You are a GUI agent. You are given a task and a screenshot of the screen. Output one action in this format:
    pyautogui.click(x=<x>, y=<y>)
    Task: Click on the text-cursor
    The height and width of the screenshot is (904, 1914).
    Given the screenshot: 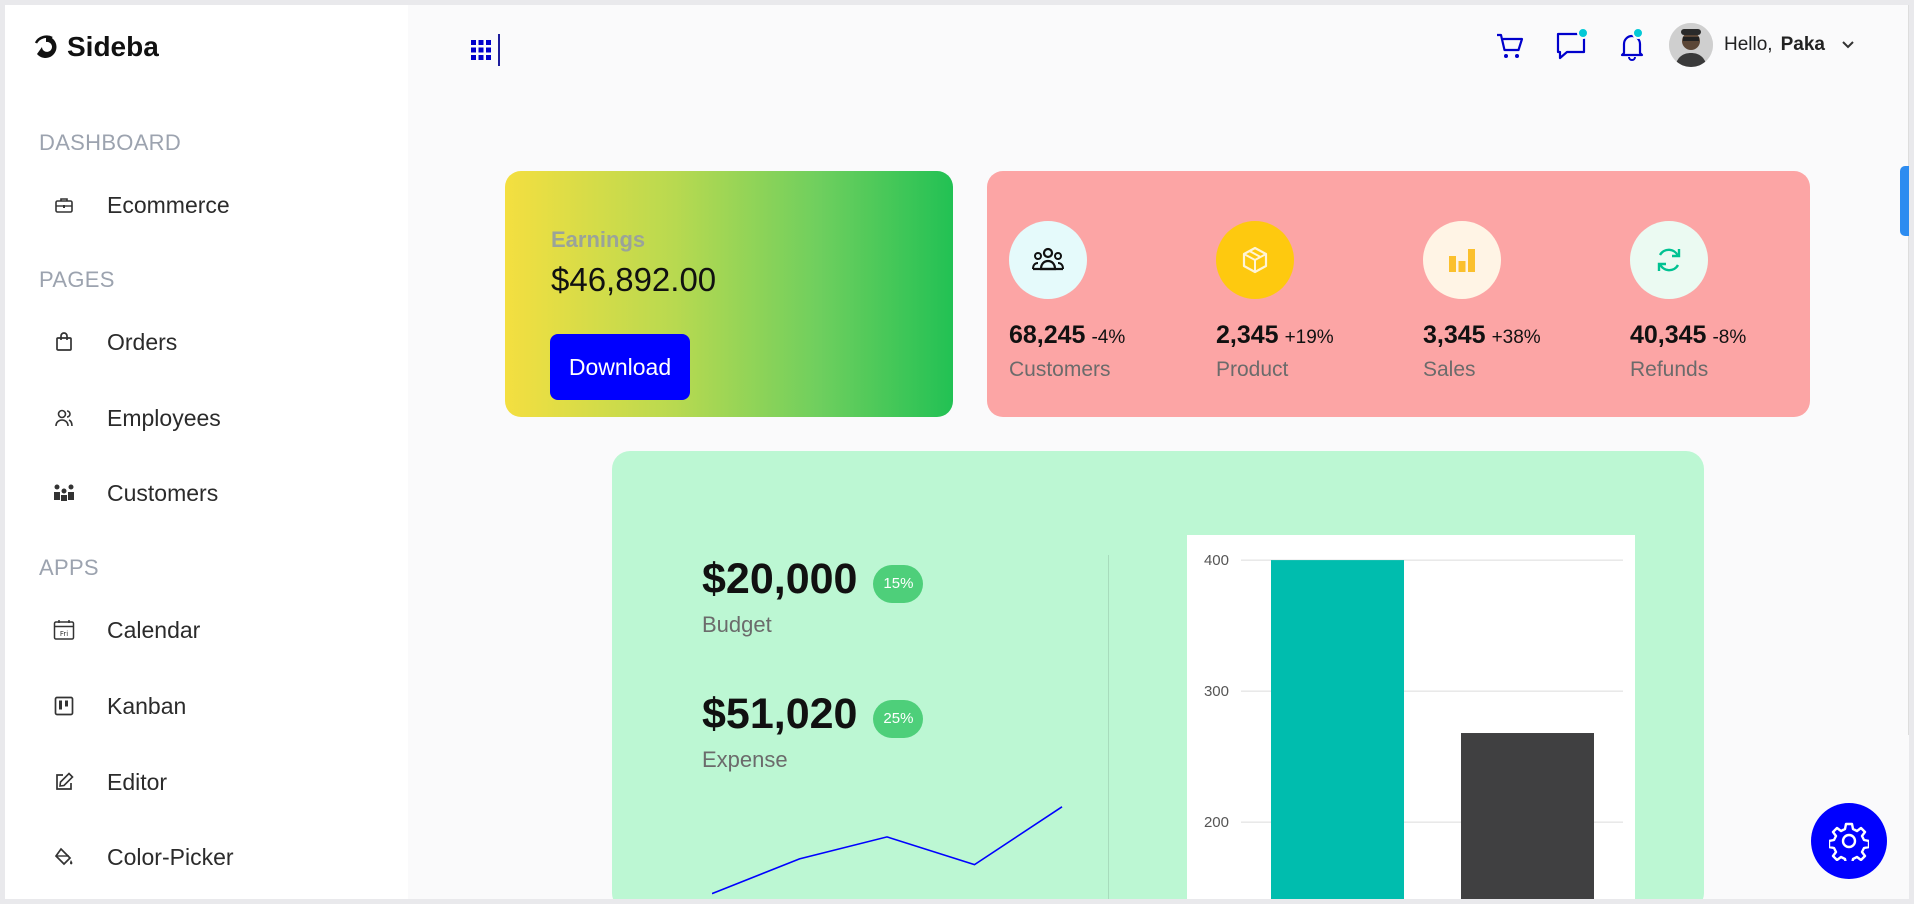 What is the action you would take?
    pyautogui.click(x=499, y=50)
    